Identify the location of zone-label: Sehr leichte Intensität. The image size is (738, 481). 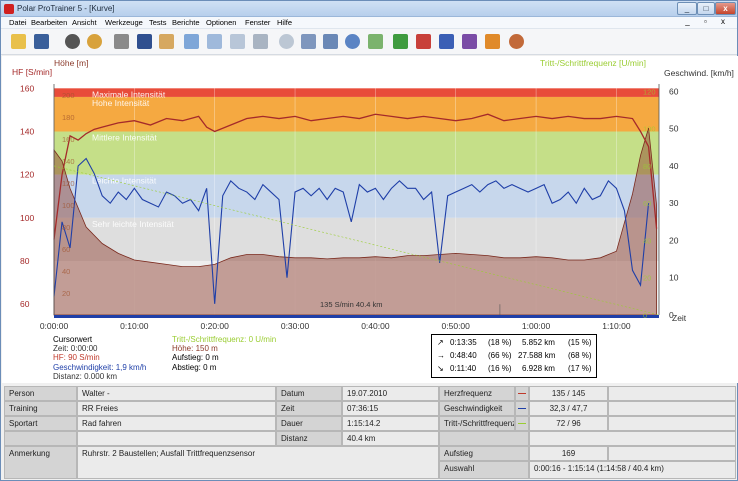
(133, 224).